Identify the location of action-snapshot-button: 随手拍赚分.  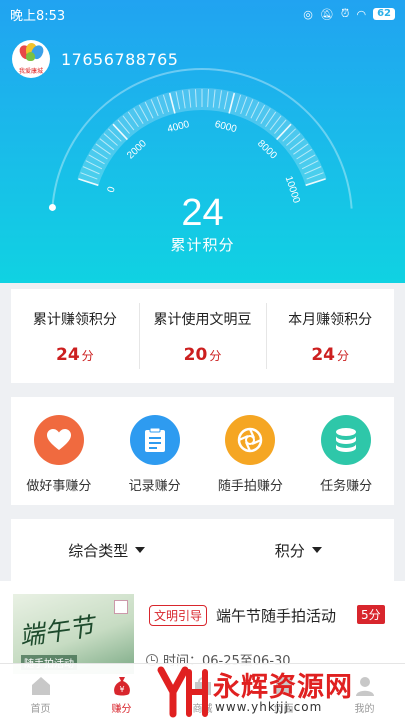
(251, 451).